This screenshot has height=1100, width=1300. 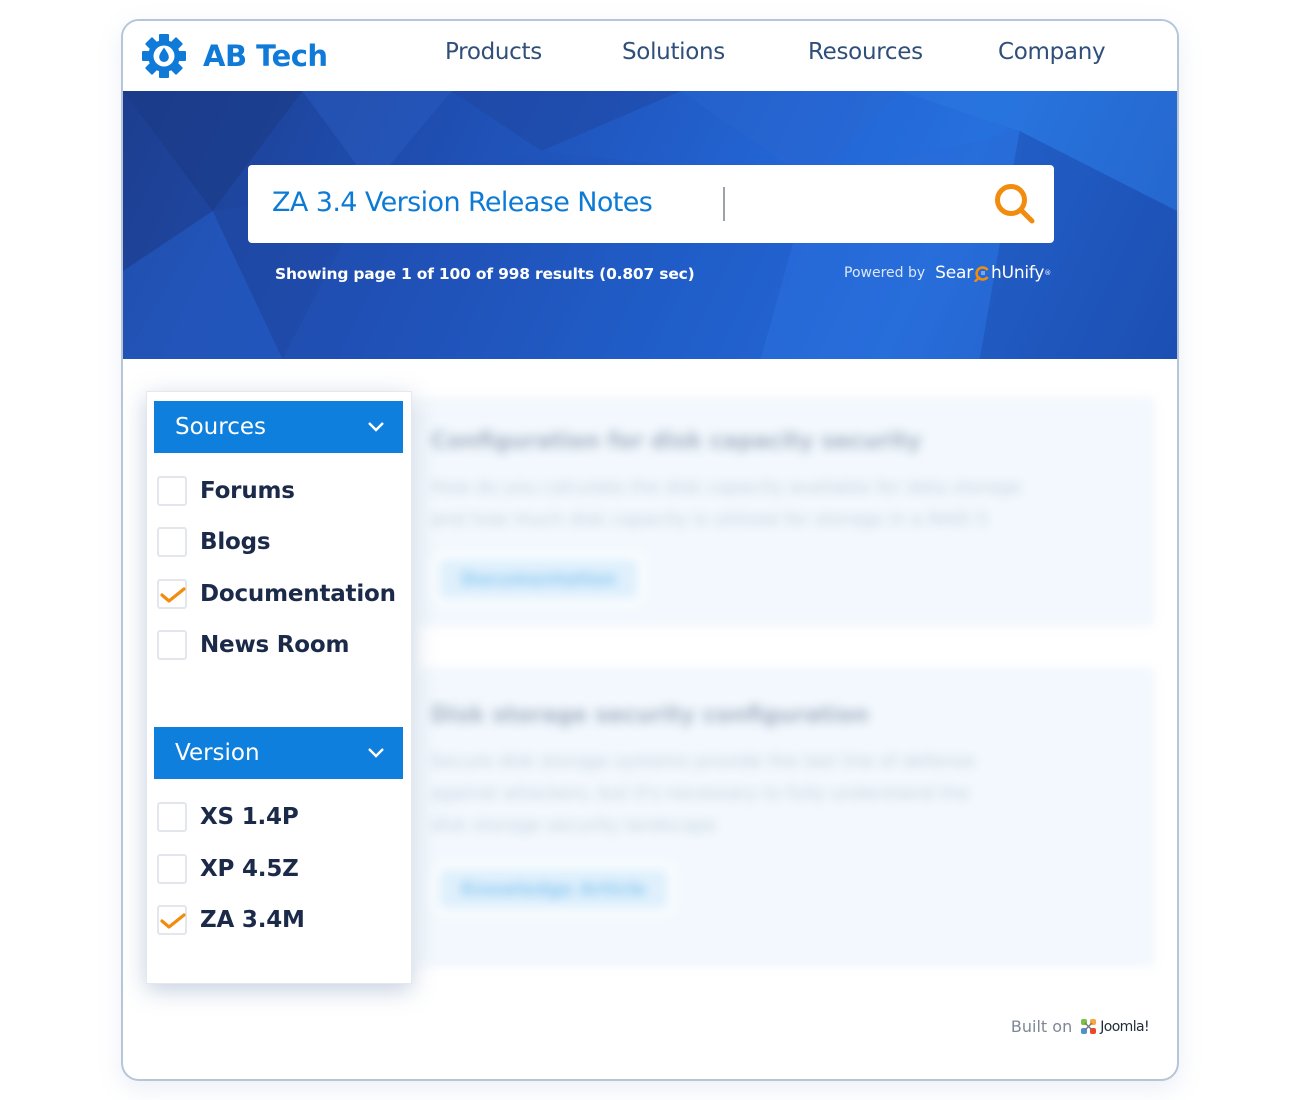 I want to click on nav-item-products: Products, so click(x=493, y=52).